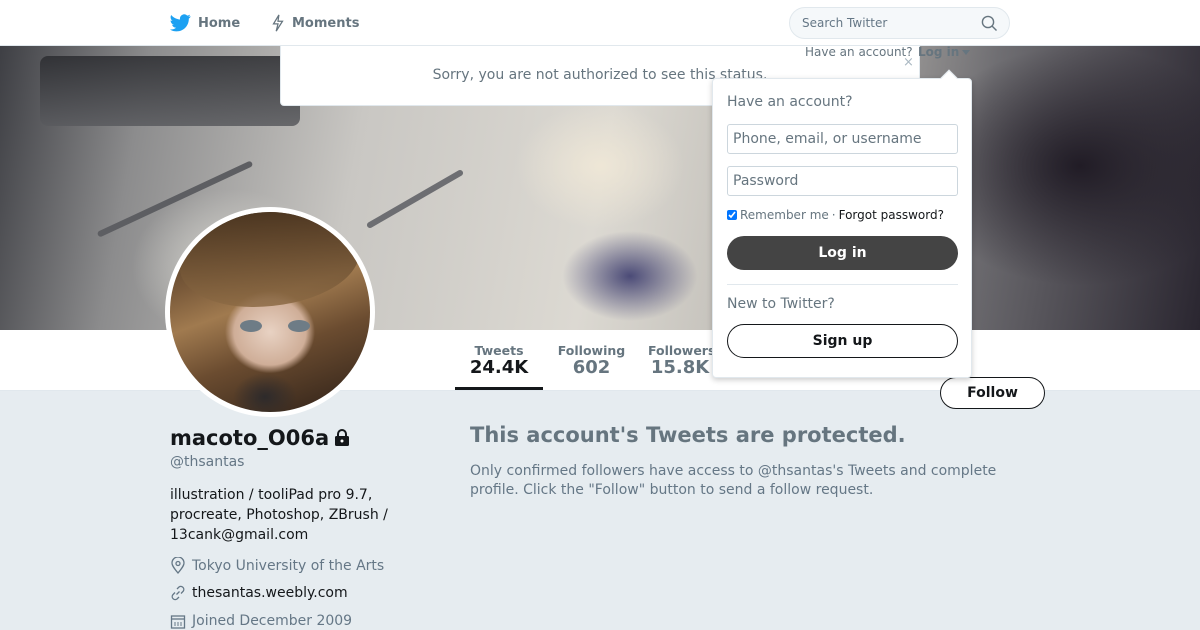  Describe the element at coordinates (270, 259) in the screenshot. I see `avatar-hair-shape` at that location.